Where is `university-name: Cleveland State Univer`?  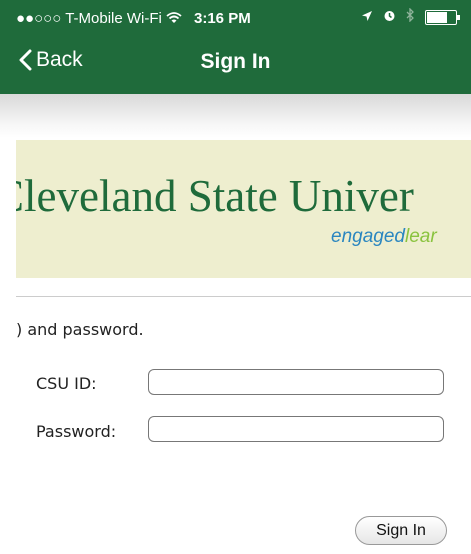
university-name: Cleveland State Univer is located at coordinates (215, 196).